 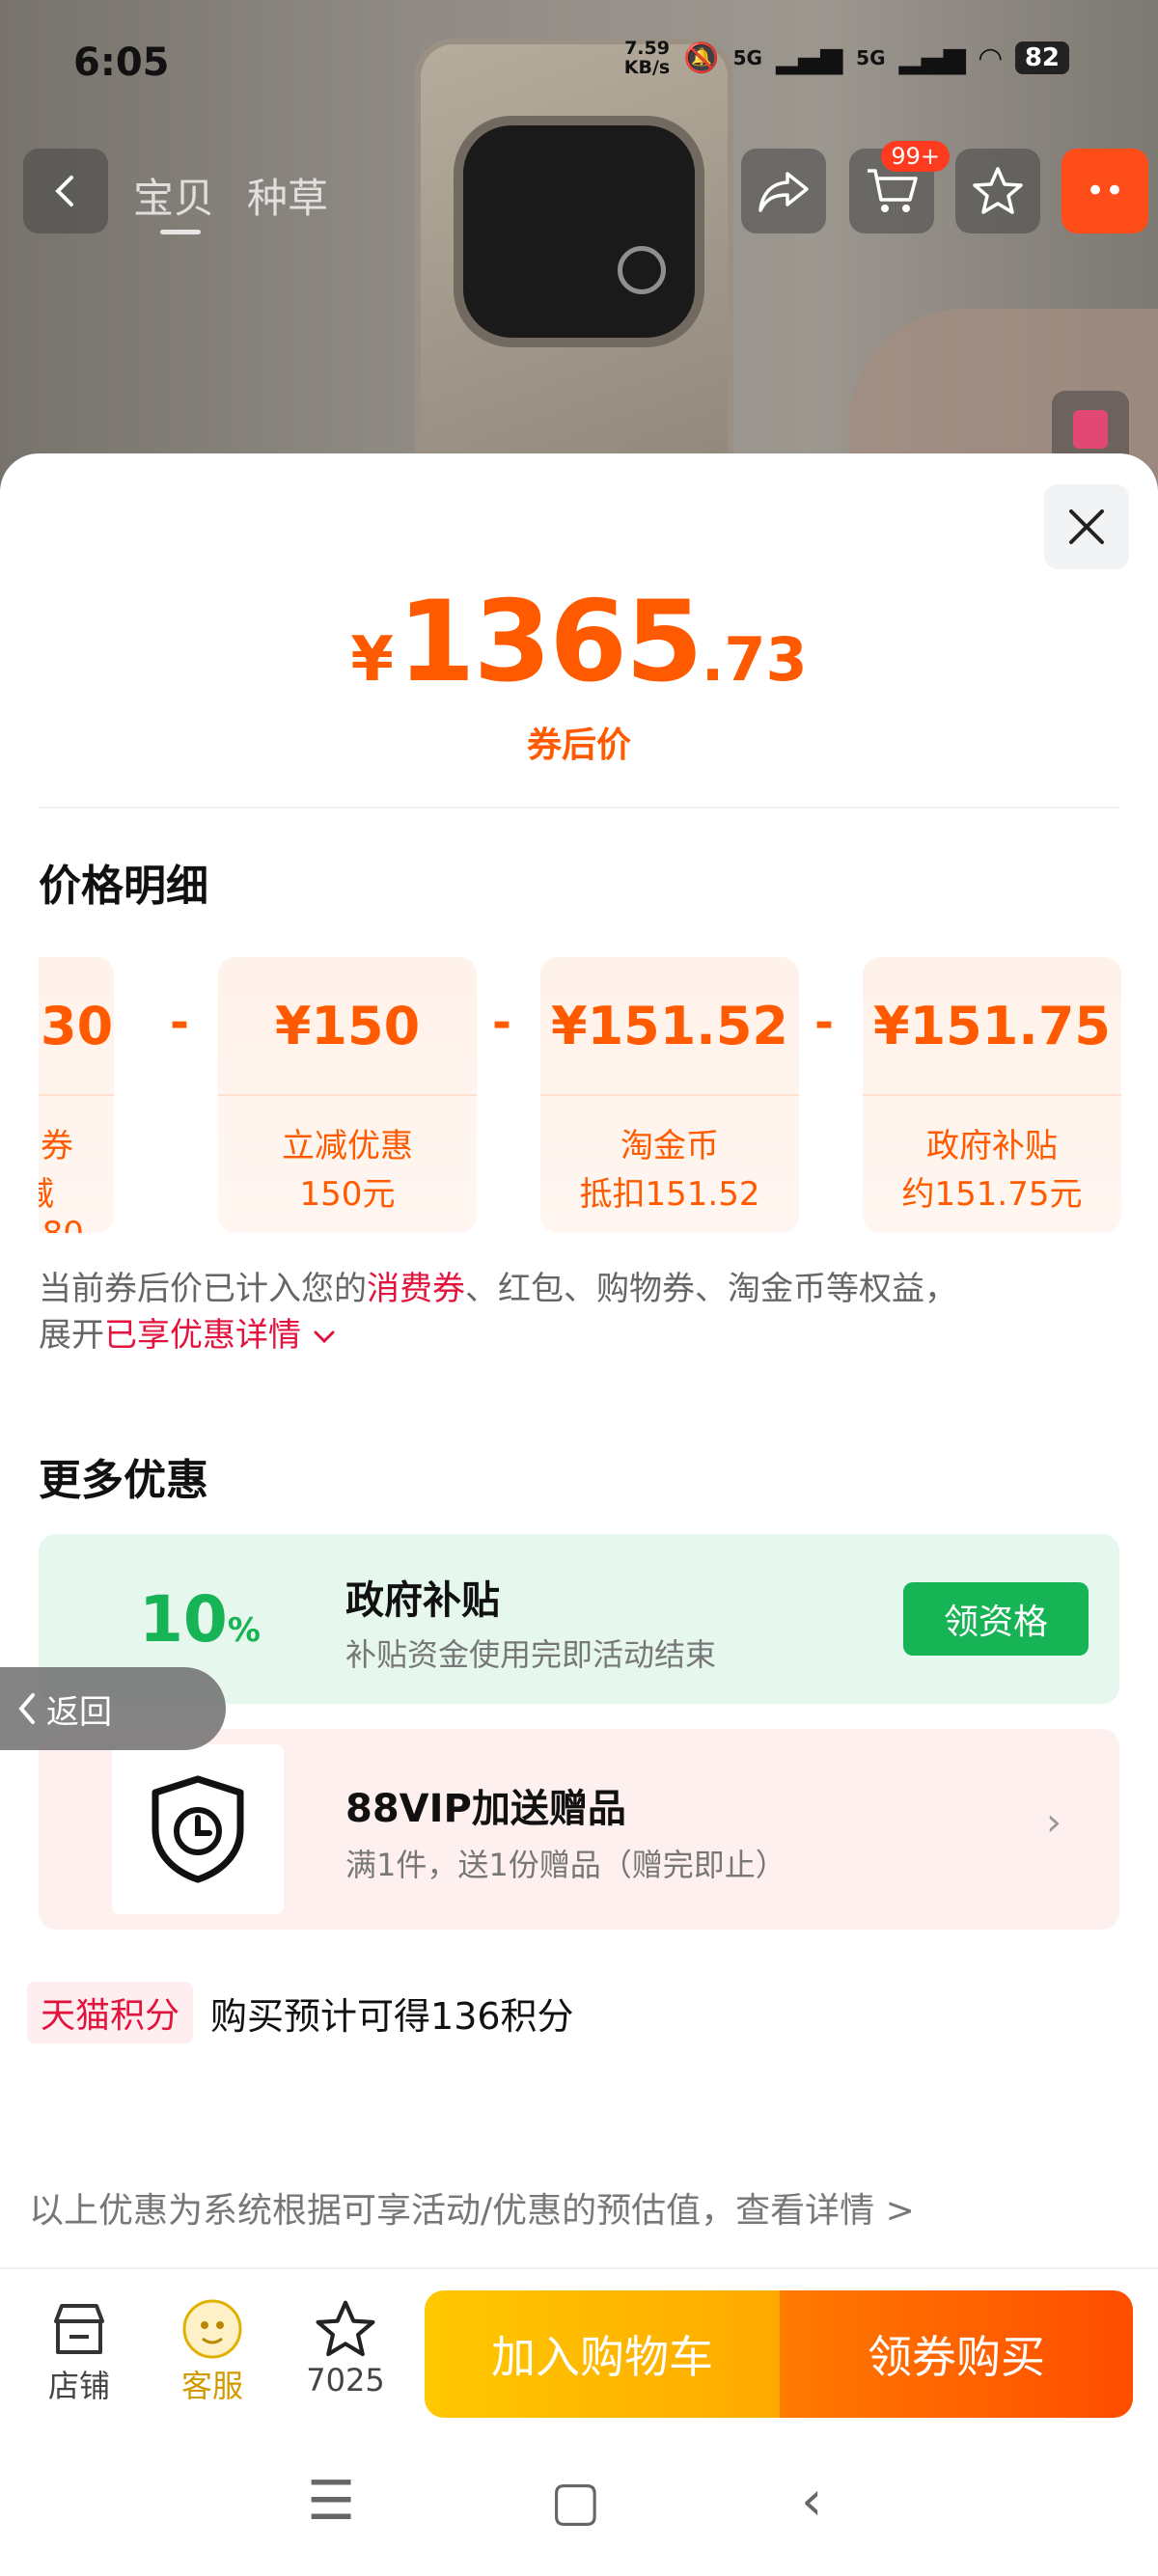 What do you see at coordinates (992, 1195) in the screenshot?
I see `card-line2: 约151.75元` at bounding box center [992, 1195].